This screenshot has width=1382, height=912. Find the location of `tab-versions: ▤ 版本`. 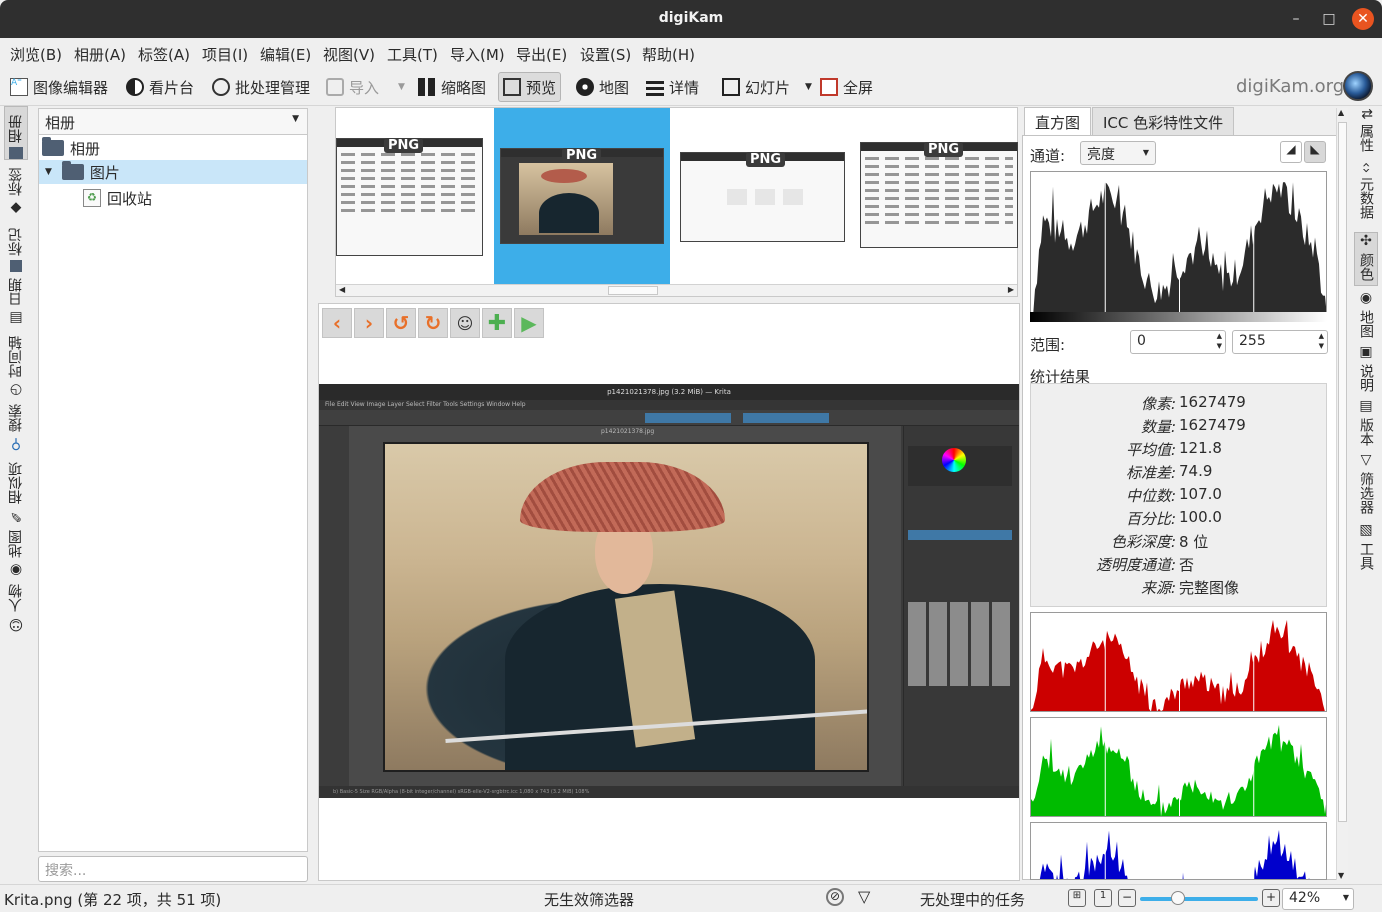

tab-versions: ▤ 版本 is located at coordinates (1366, 424).